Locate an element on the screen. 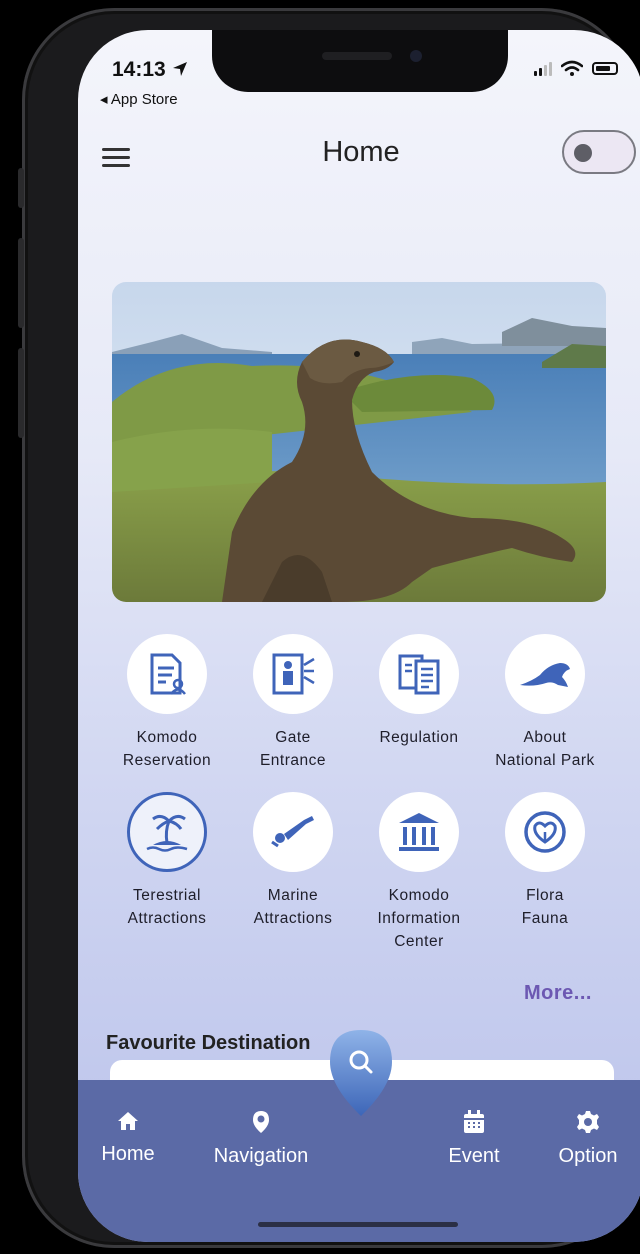 The image size is (640, 1254). tile-label: Regulation is located at coordinates (419, 737).